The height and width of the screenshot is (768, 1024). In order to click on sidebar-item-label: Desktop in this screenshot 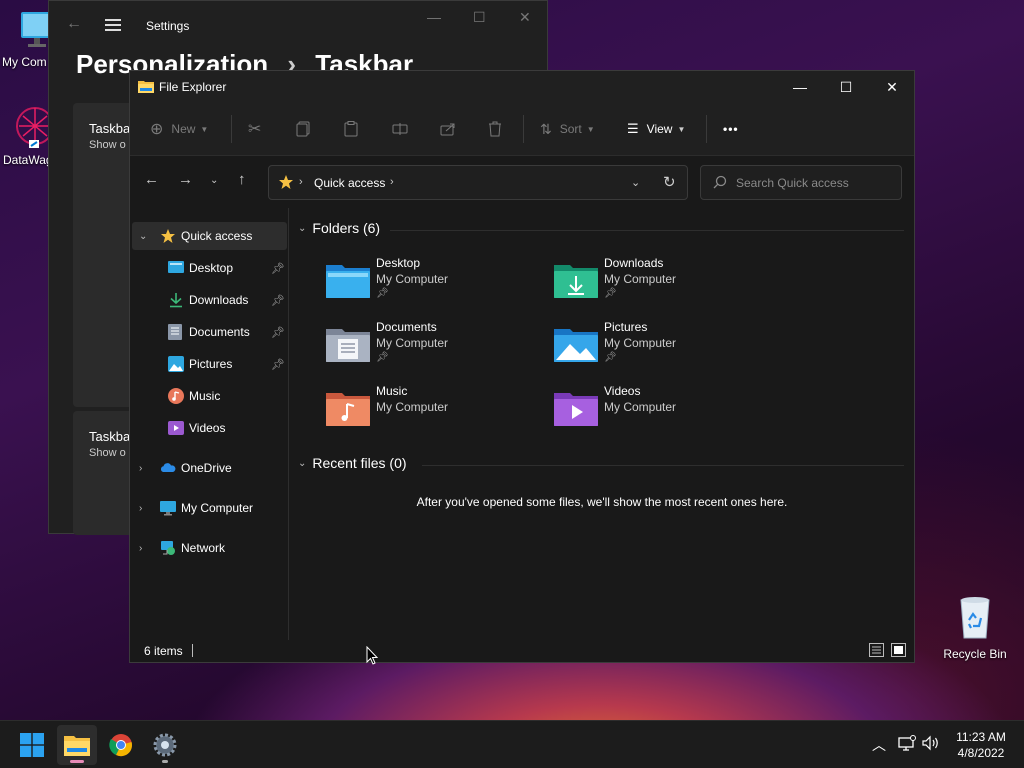, I will do `click(211, 268)`.